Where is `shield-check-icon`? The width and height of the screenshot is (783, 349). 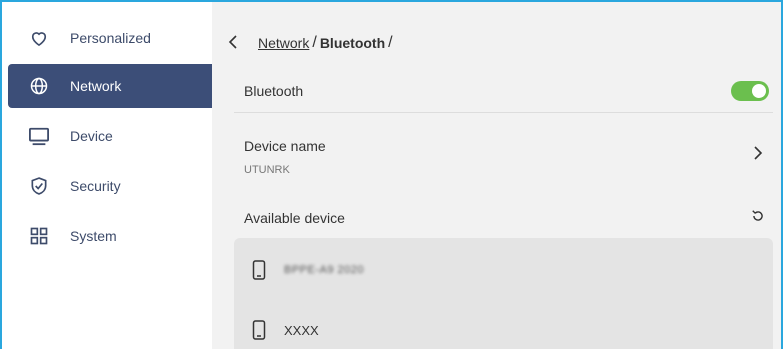
shield-check-icon is located at coordinates (39, 186).